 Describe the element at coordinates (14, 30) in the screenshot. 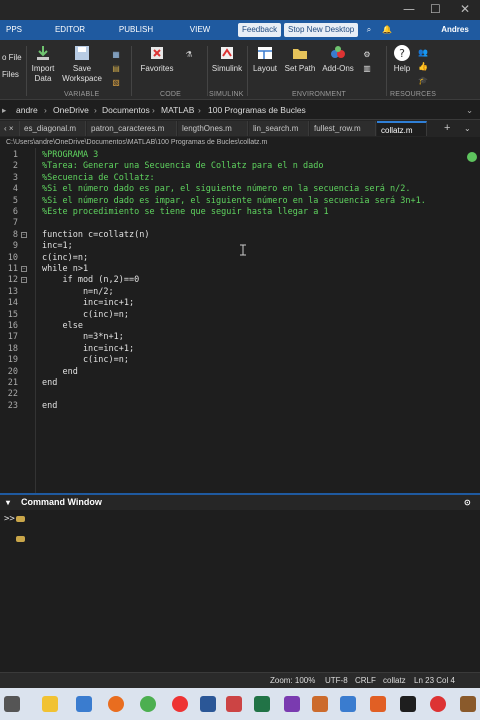

I see `tab-apps: PPS` at that location.